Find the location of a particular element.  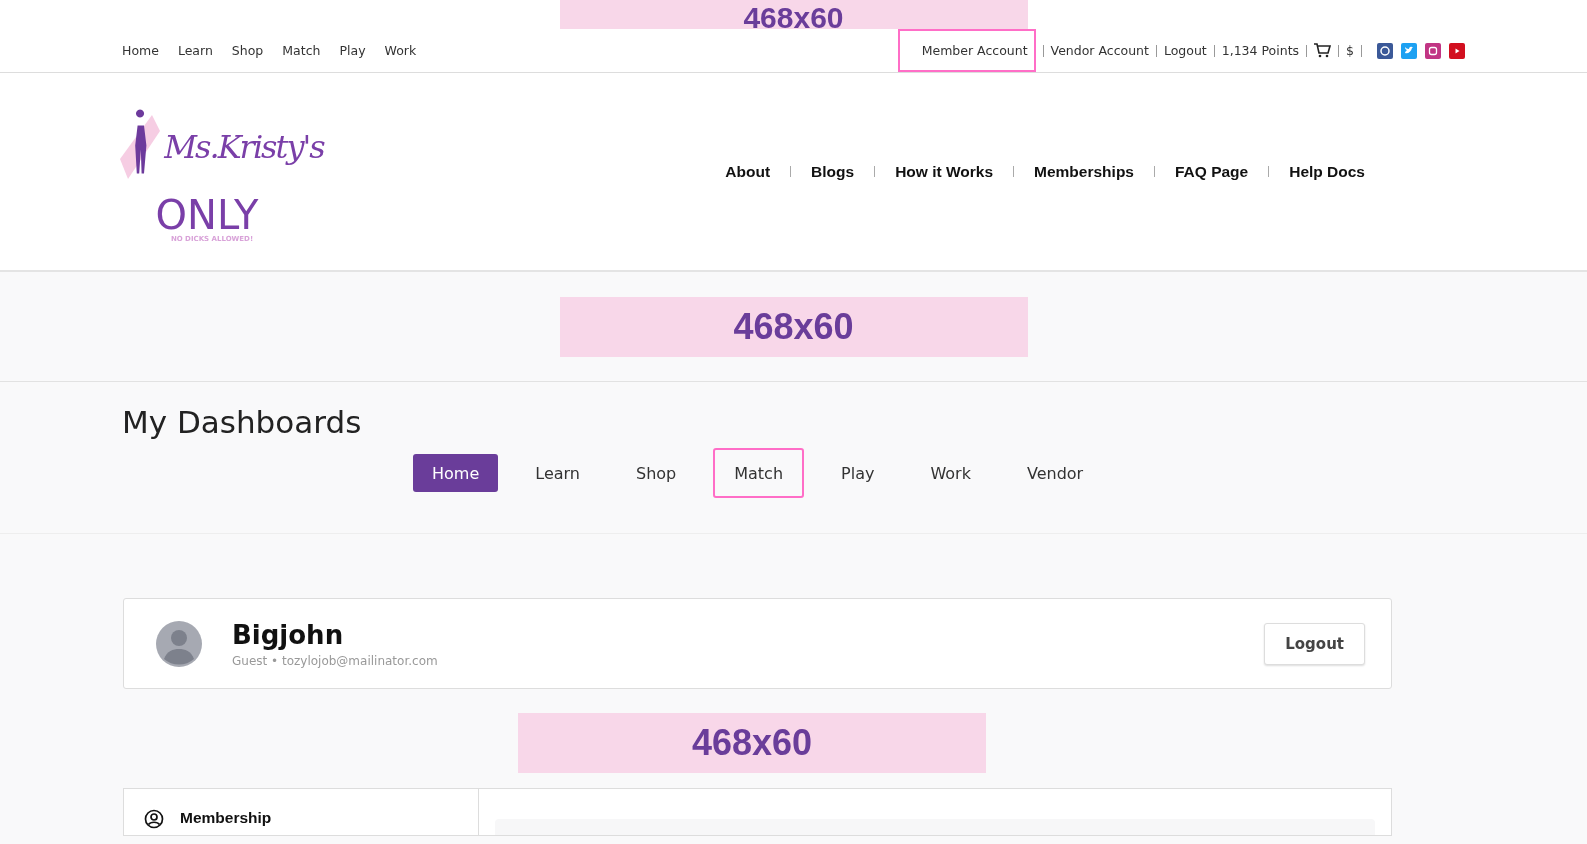

dashboard-tab: Learn is located at coordinates (557, 473).